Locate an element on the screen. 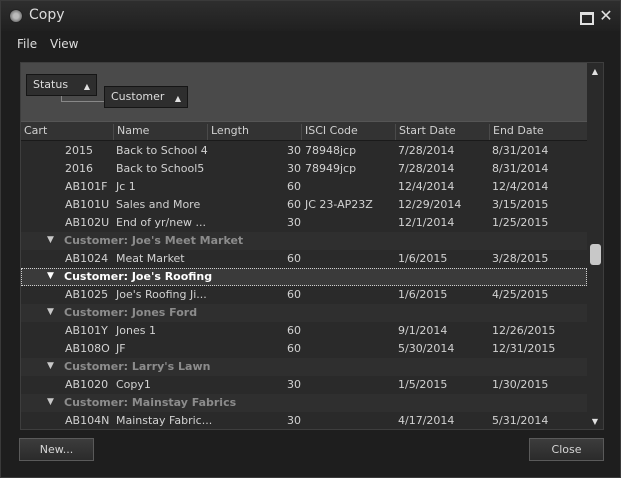 The height and width of the screenshot is (478, 621). cell-start: 4/17/2014 is located at coordinates (426, 420).